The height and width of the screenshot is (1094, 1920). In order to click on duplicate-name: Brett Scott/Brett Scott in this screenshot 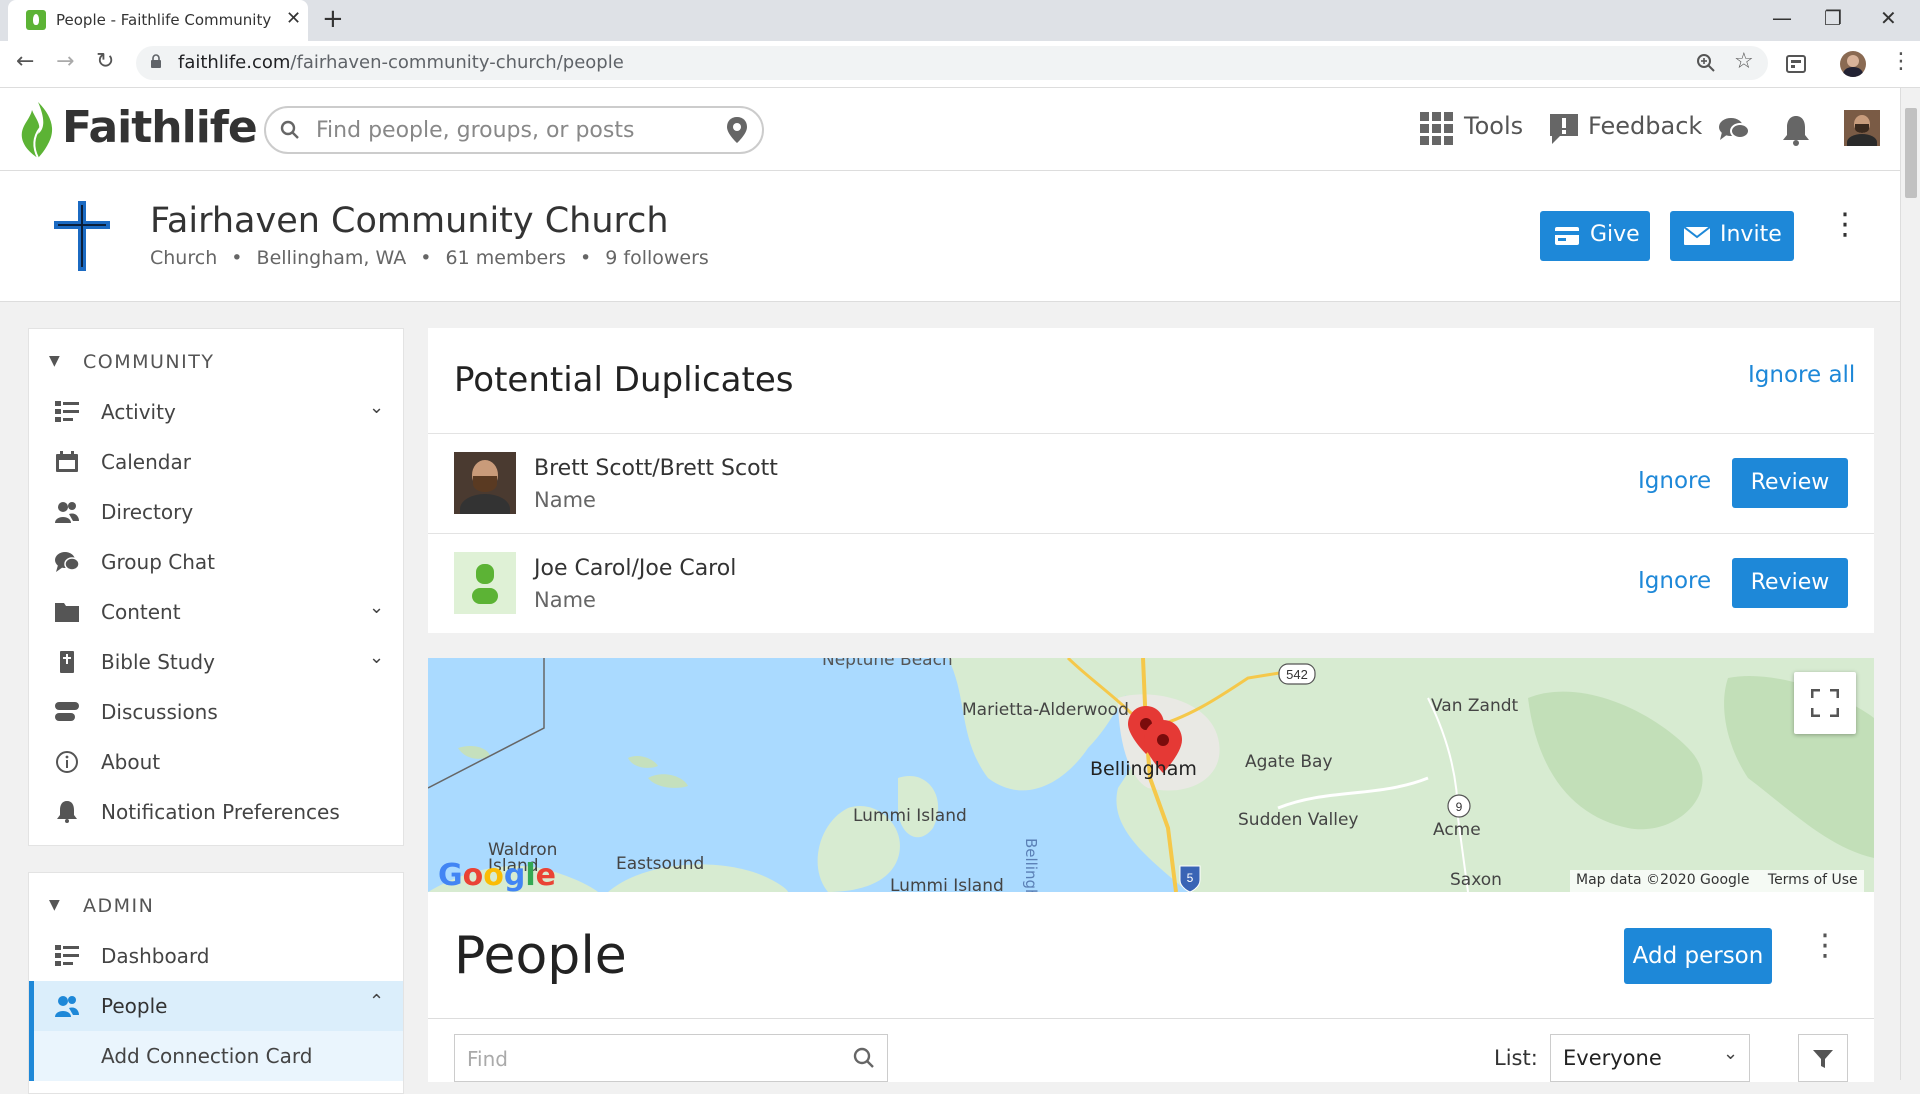, I will do `click(656, 468)`.